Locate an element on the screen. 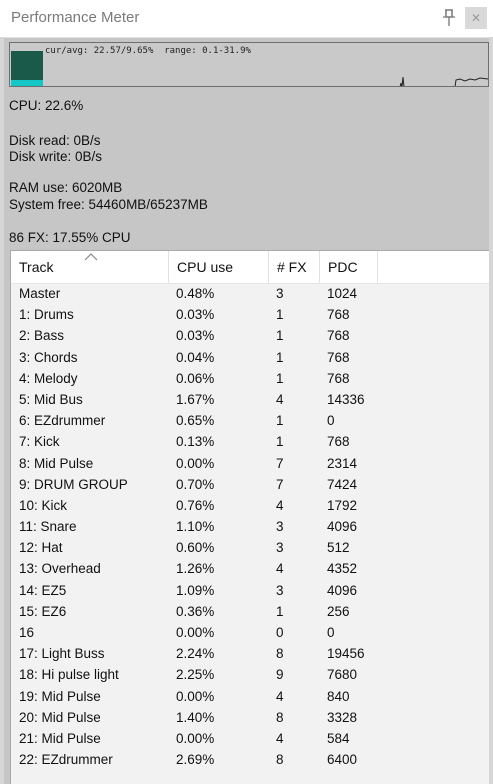 The image size is (493, 784). track-name-cell: 16 is located at coordinates (27, 632).